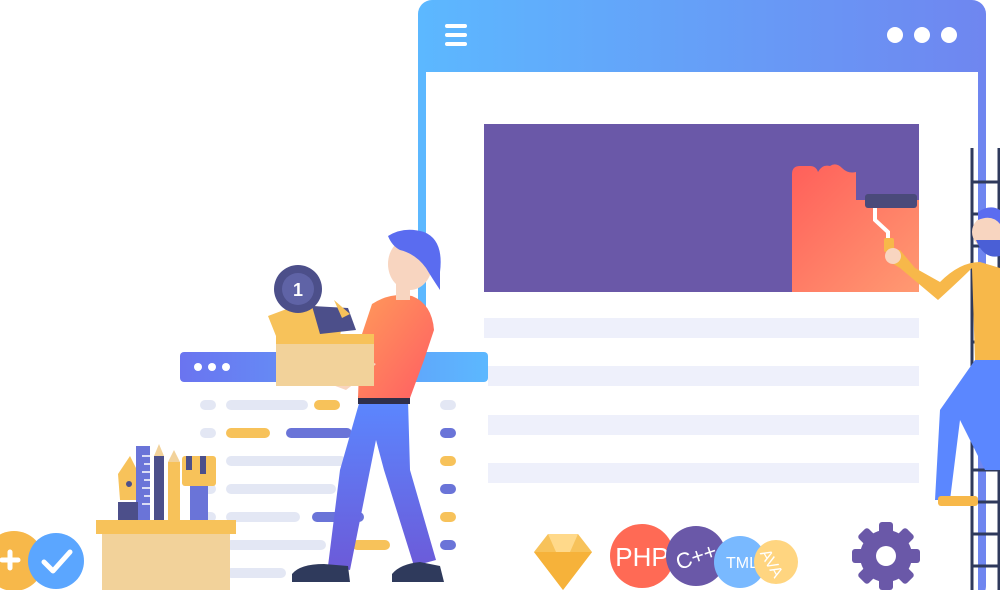  What do you see at coordinates (886, 556) in the screenshot?
I see `gear-icon` at bounding box center [886, 556].